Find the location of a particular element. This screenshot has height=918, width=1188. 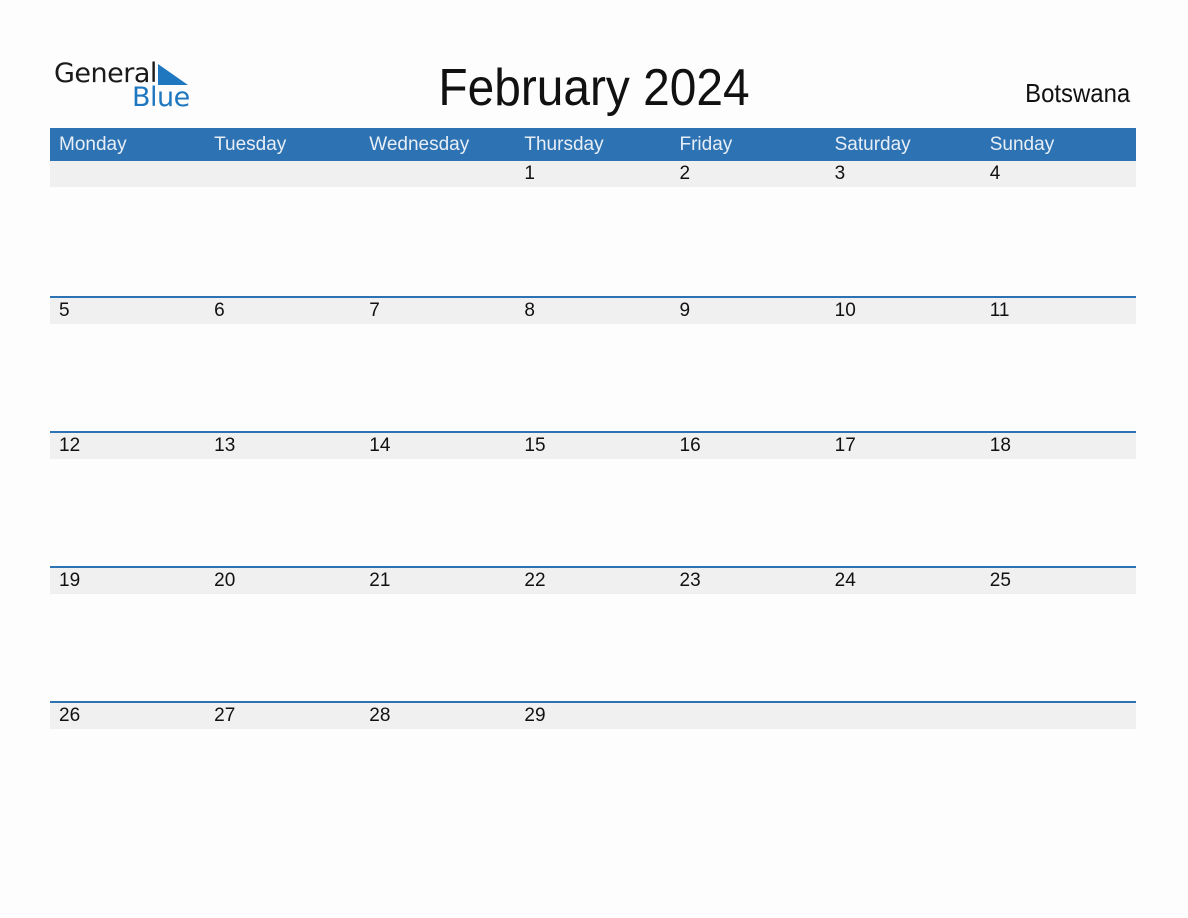

day-number: 15 is located at coordinates (535, 445).